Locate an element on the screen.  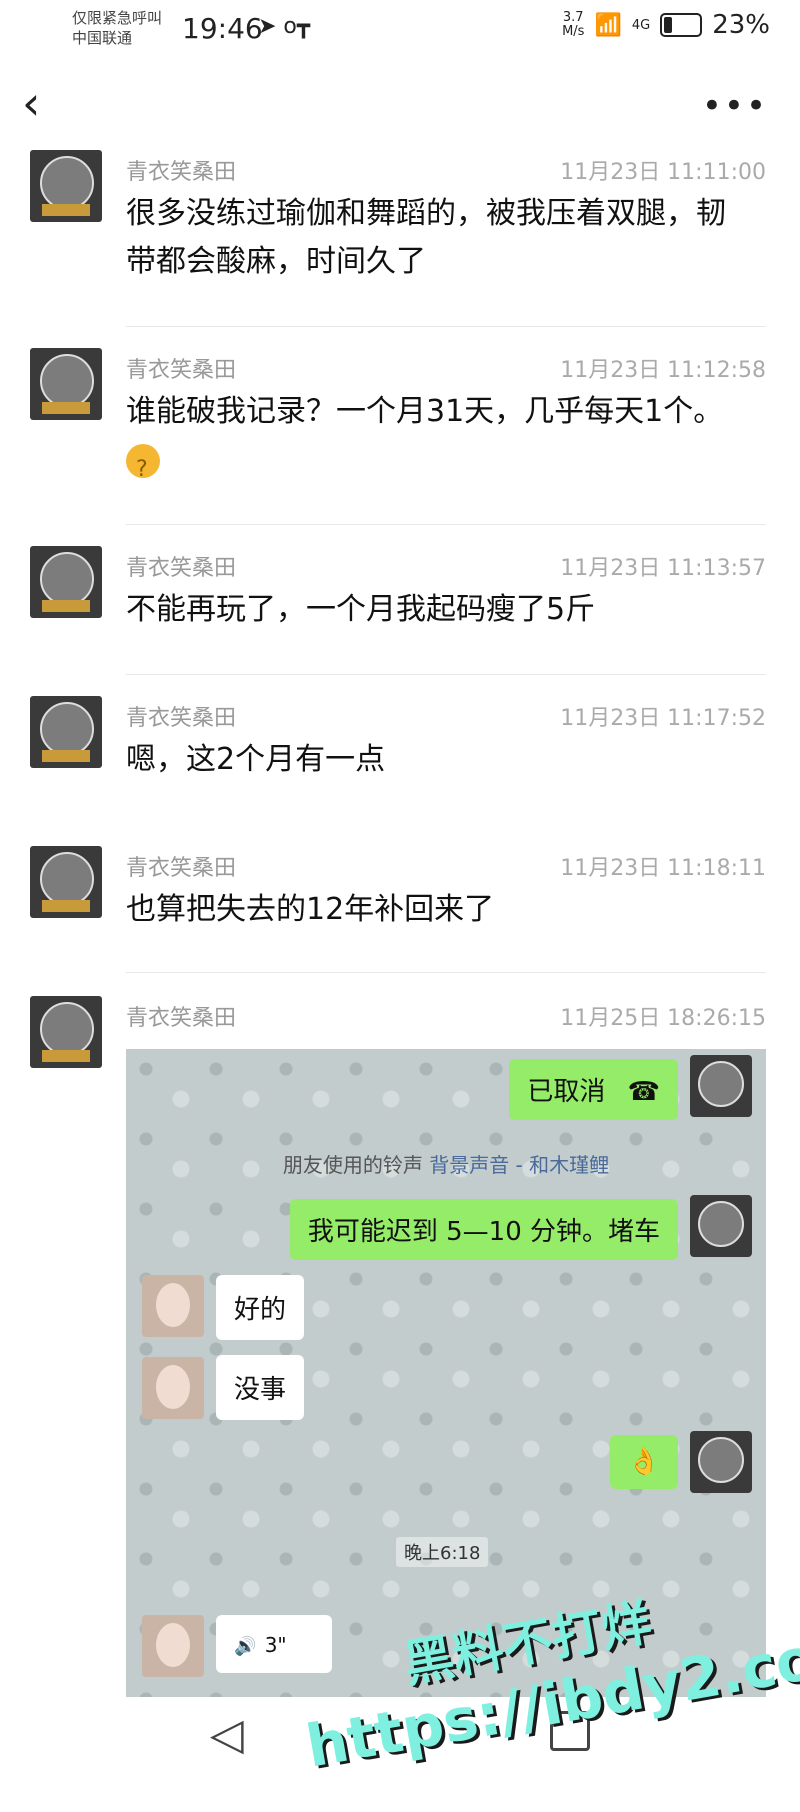
ok-hand-icon: 👌 is located at coordinates (643, 1462).